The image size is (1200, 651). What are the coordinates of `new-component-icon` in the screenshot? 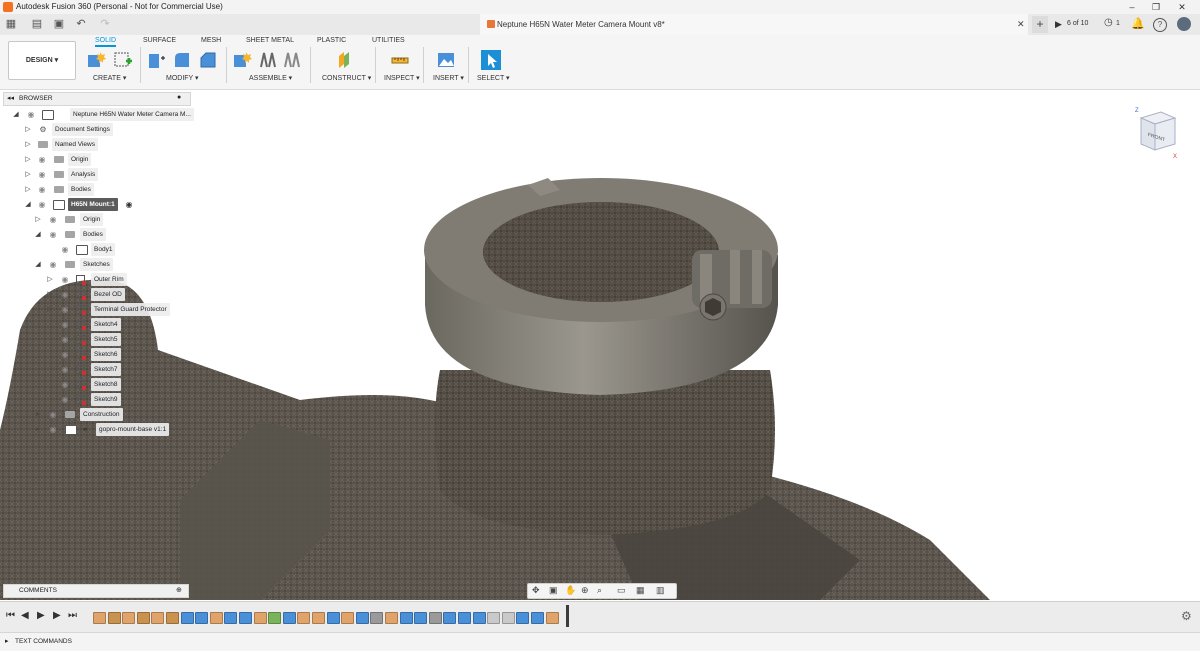 It's located at (96, 60).